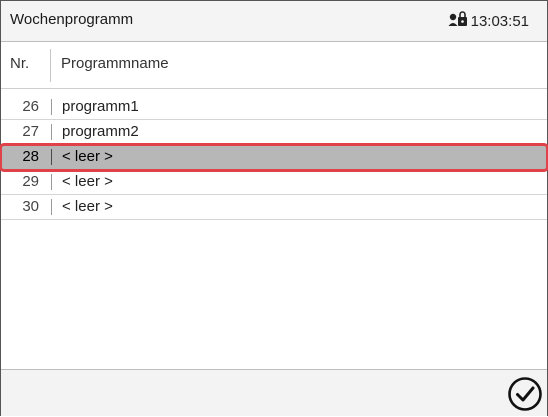  What do you see at coordinates (274, 182) in the screenshot?
I see `table-row: 29 < leer >` at bounding box center [274, 182].